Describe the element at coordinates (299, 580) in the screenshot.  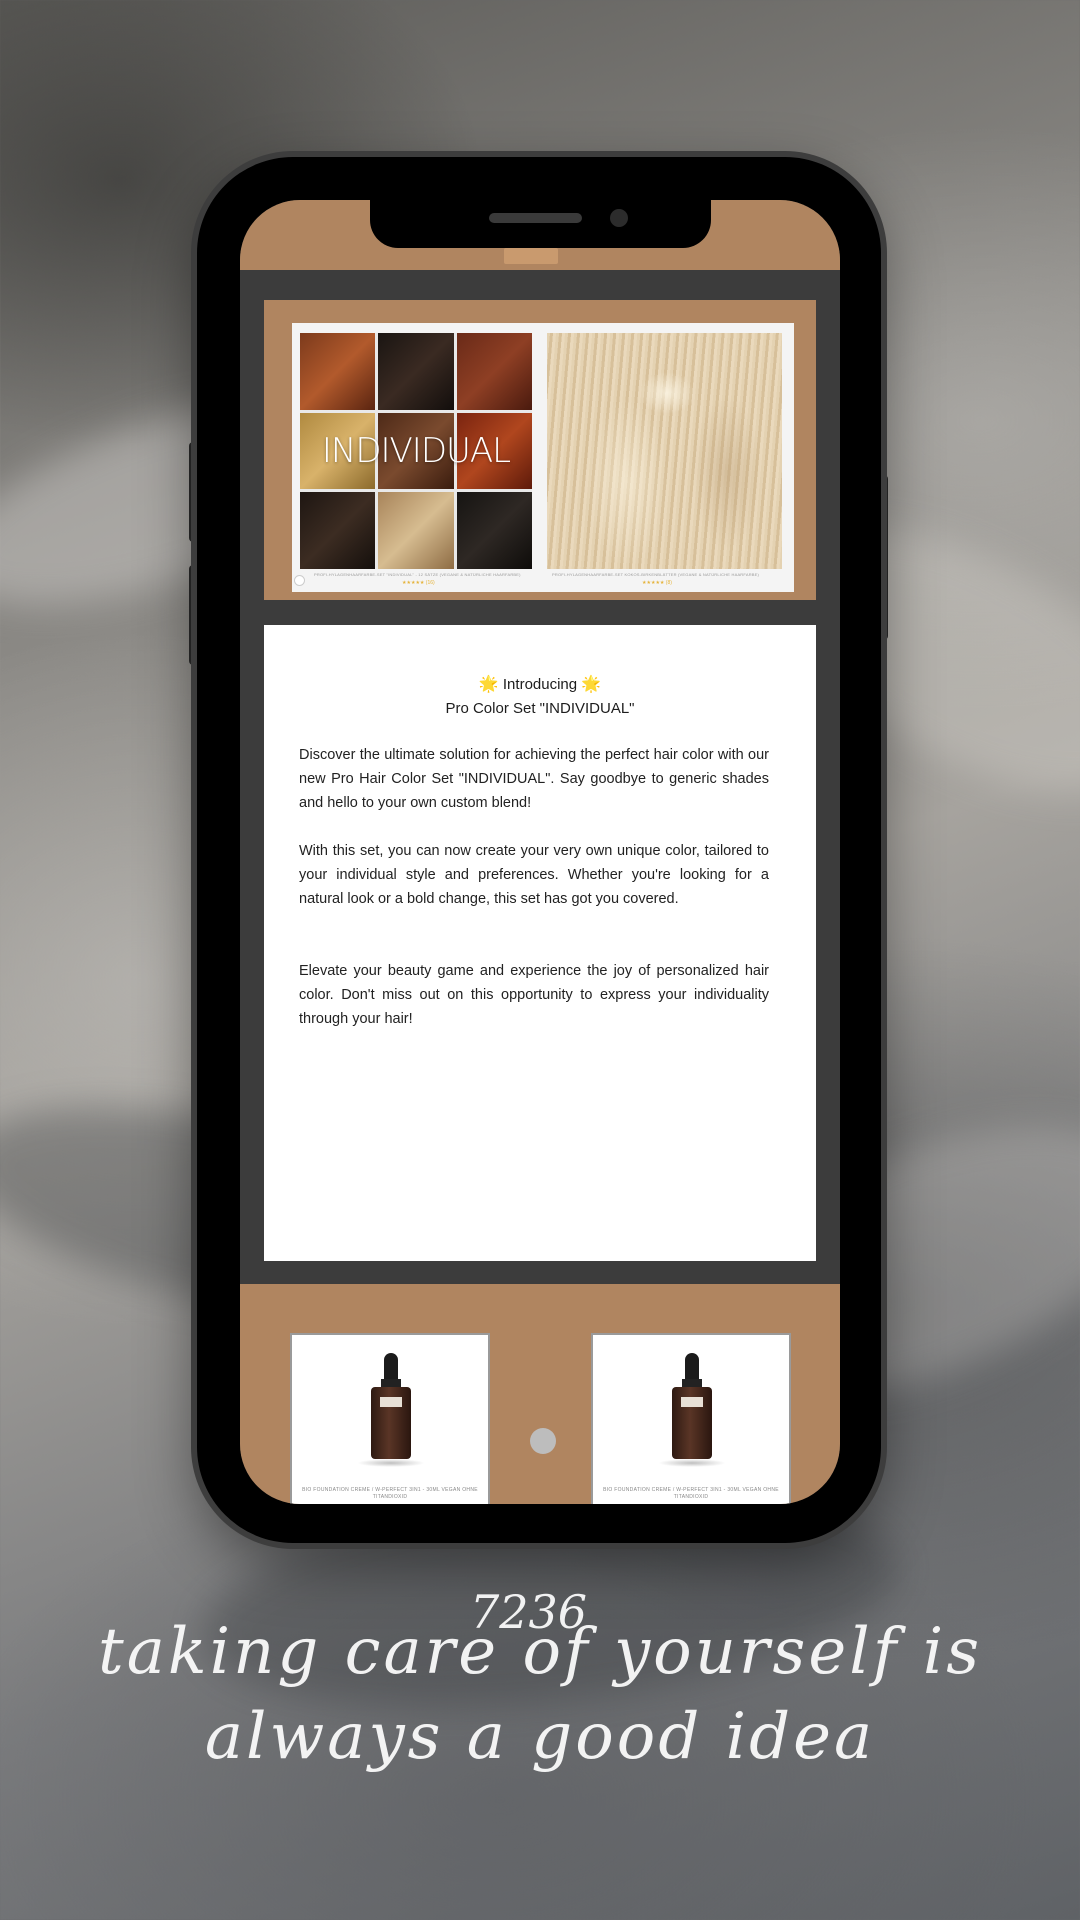
I see `carousel-dot` at that location.